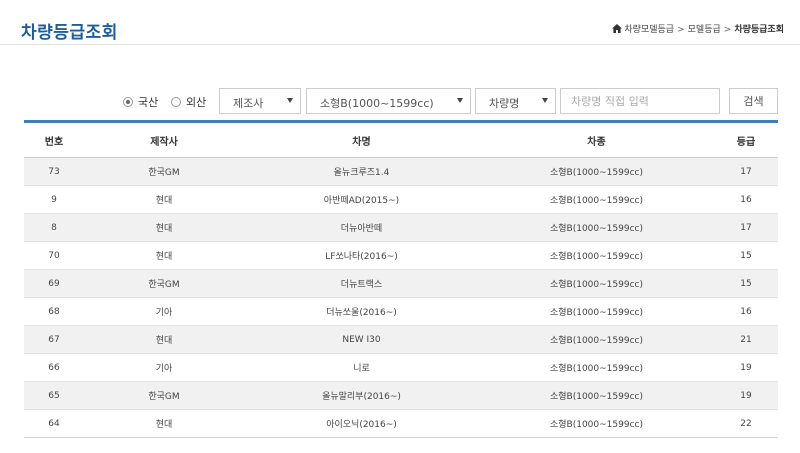 This screenshot has height=453, width=800. Describe the element at coordinates (361, 139) in the screenshot. I see `column-header-vehicle-name: 차명` at that location.